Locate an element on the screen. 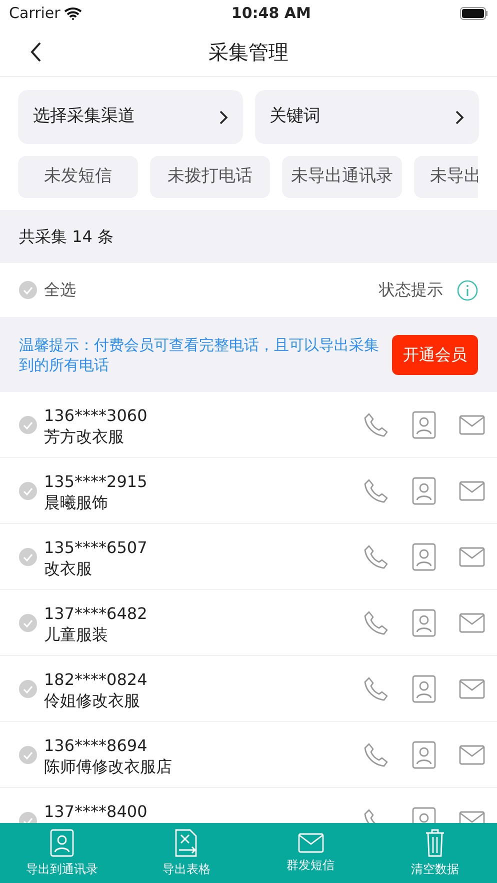 The width and height of the screenshot is (497, 883). back-chevron-icon is located at coordinates (36, 52).